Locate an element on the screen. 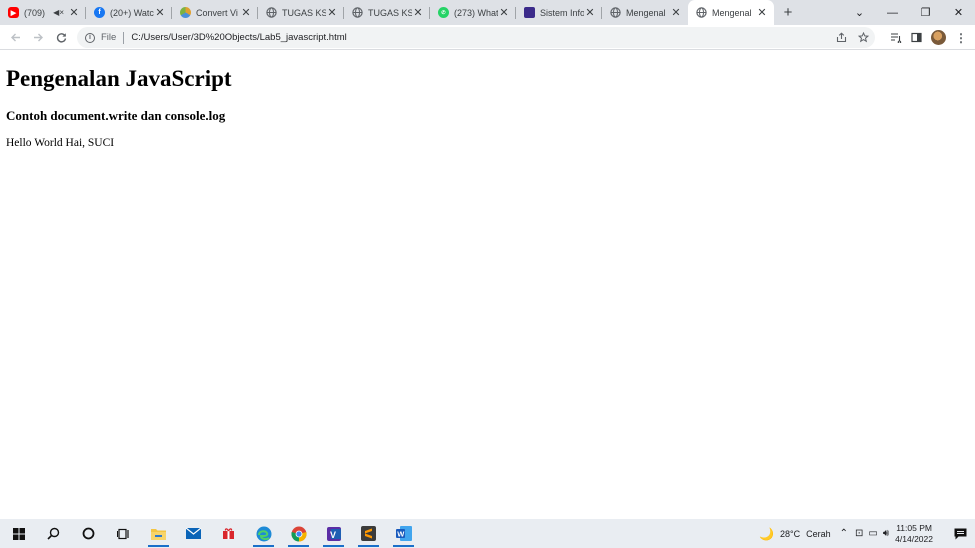 The width and height of the screenshot is (975, 548). clock-date: 4/14/2022 is located at coordinates (914, 538).